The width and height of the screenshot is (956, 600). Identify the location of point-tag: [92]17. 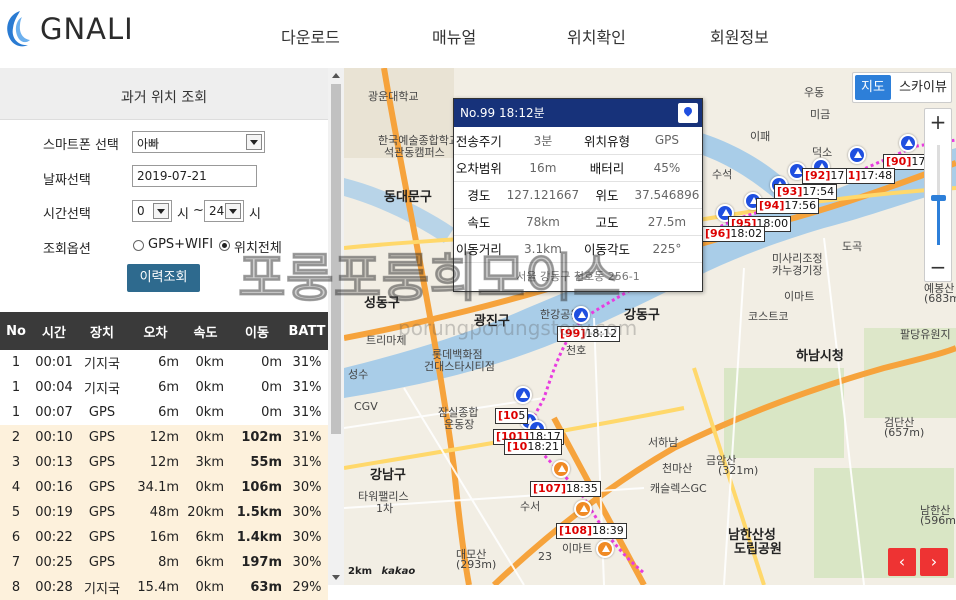
(825, 176).